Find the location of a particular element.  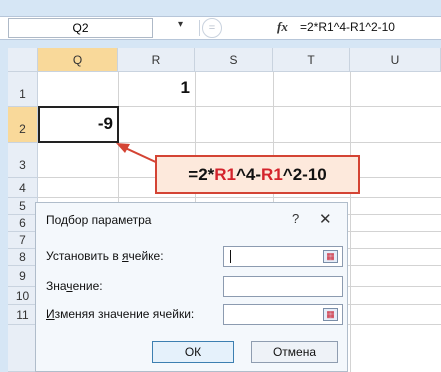

changing-cell-input: ▦ is located at coordinates (283, 314).